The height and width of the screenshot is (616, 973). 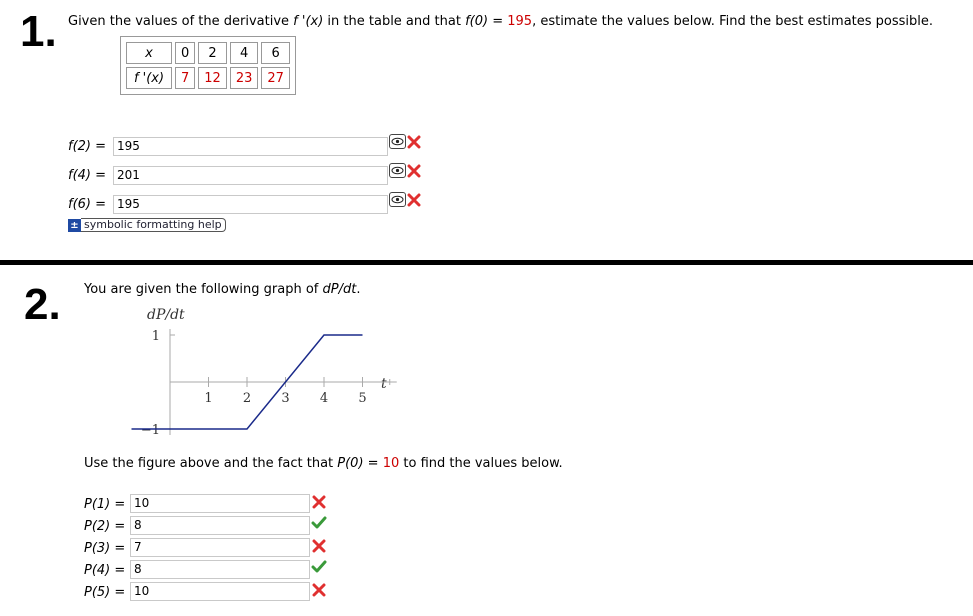 I want to click on answer-label-f4: f(4) =, so click(x=87, y=175).